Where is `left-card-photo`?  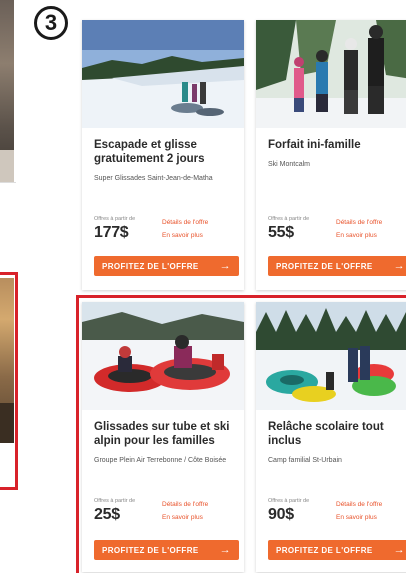
left-card-photo is located at coordinates (7, 91).